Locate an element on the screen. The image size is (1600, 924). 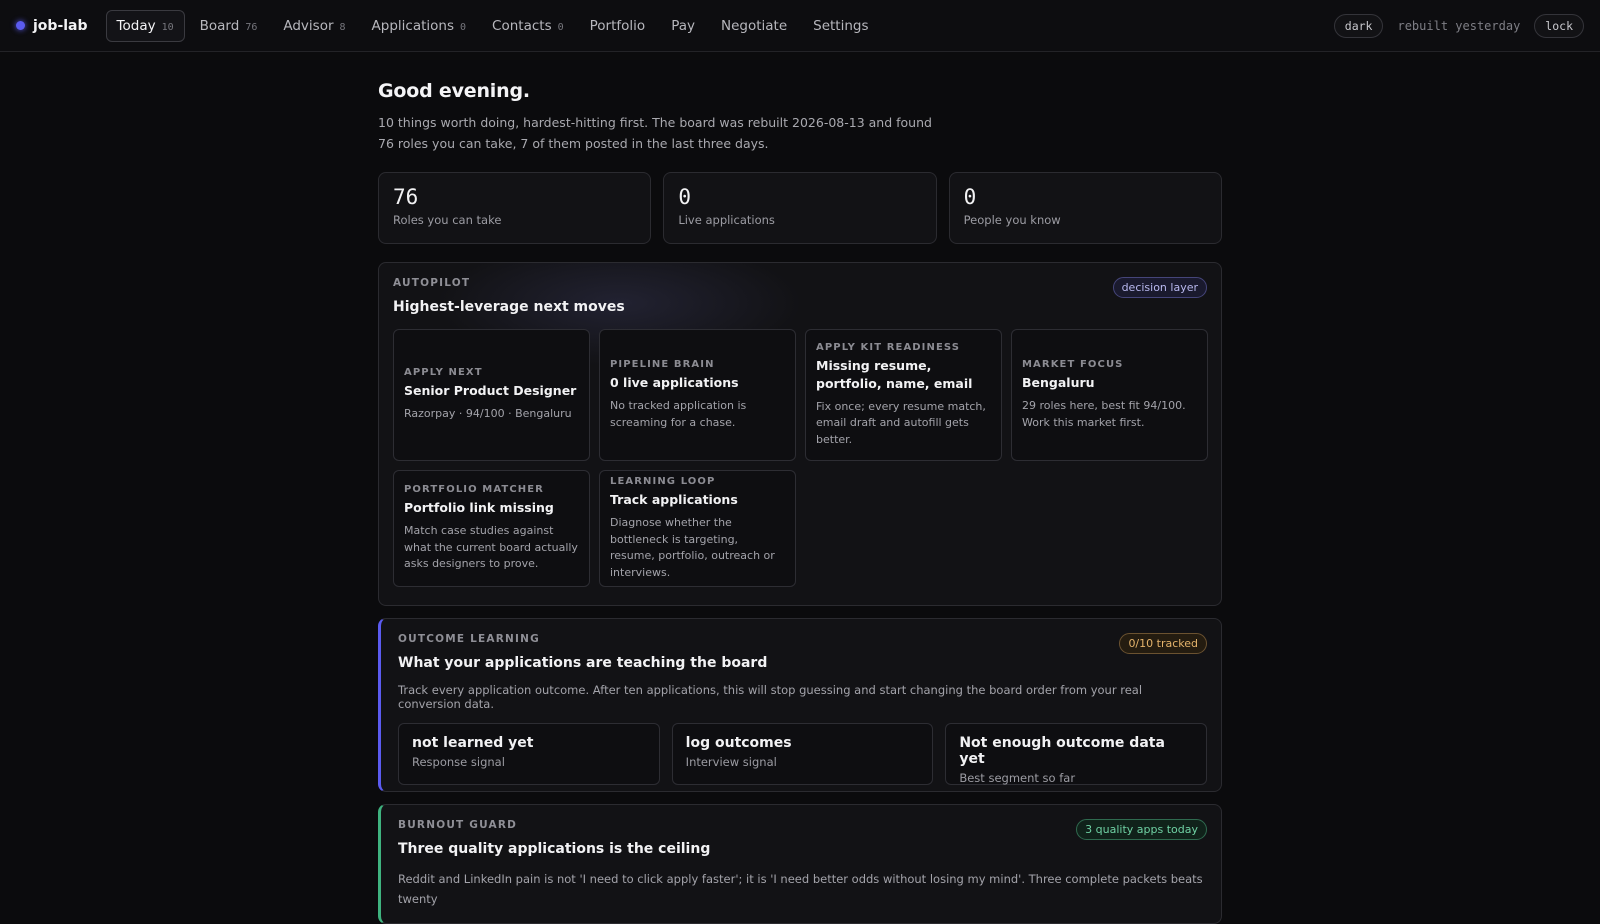
nav-tab-today: Today 10 is located at coordinates (145, 25).